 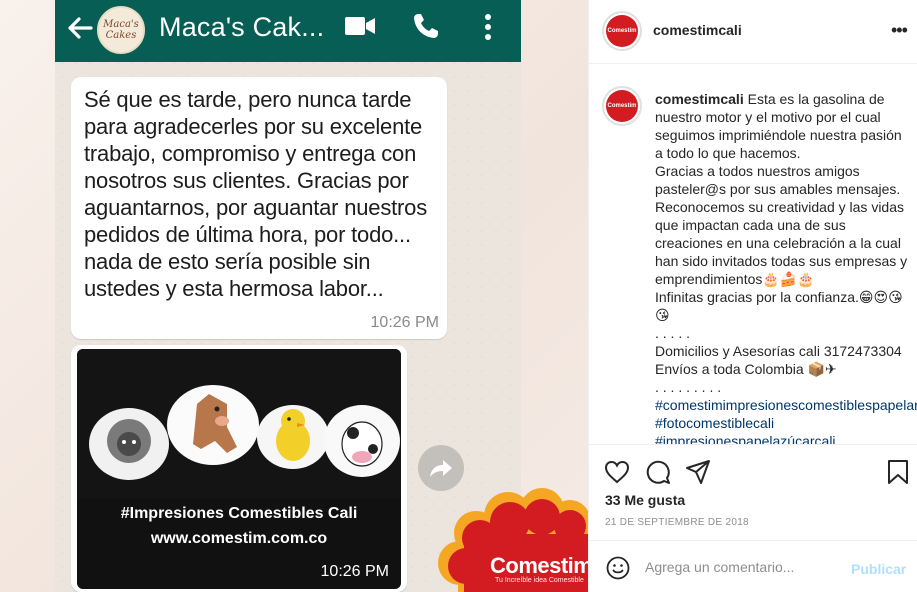 What do you see at coordinates (360, 26) in the screenshot?
I see `video-call-icon` at bounding box center [360, 26].